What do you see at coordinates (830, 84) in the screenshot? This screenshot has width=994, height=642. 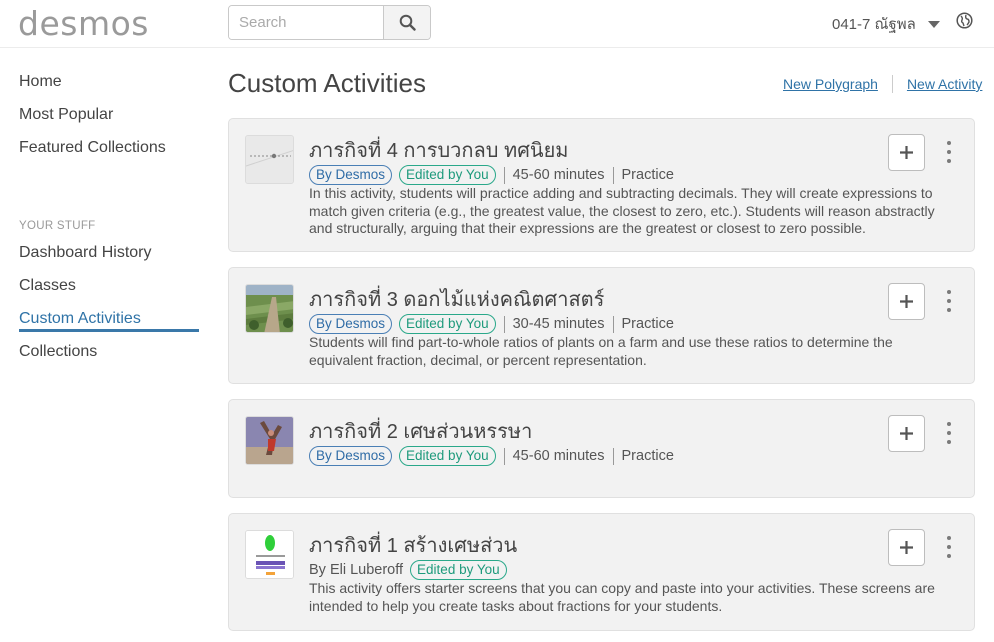 I see `new-polygraph-link: New Polygraph` at bounding box center [830, 84].